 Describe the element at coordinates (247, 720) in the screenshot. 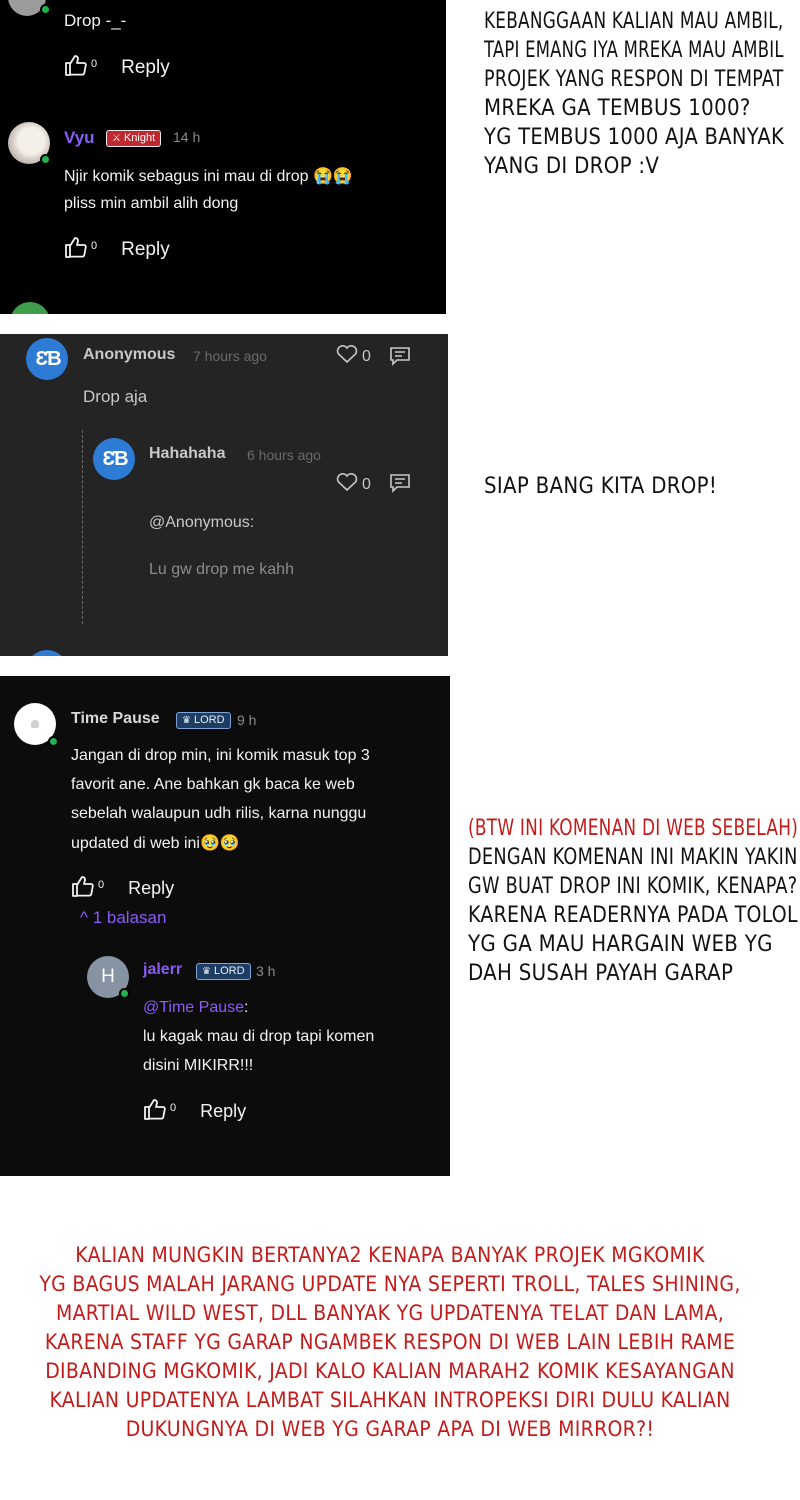

I see `comment-time: 9 h` at that location.